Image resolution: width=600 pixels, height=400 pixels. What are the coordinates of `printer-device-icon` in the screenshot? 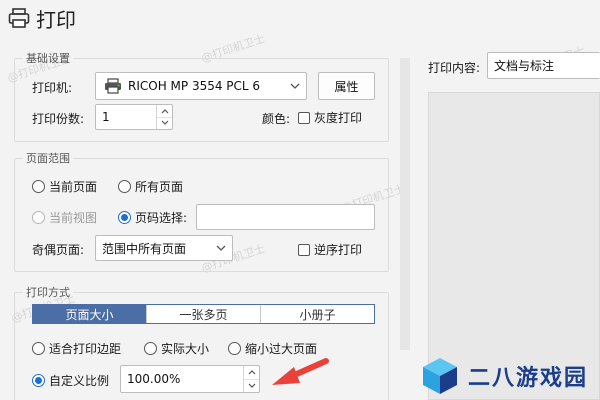 It's located at (113, 86).